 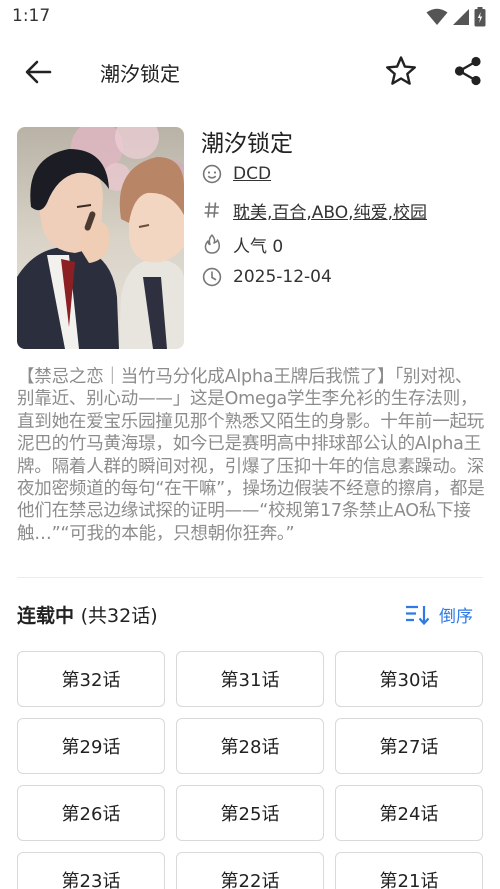 I want to click on date-text: 2025-12-04, so click(x=282, y=277).